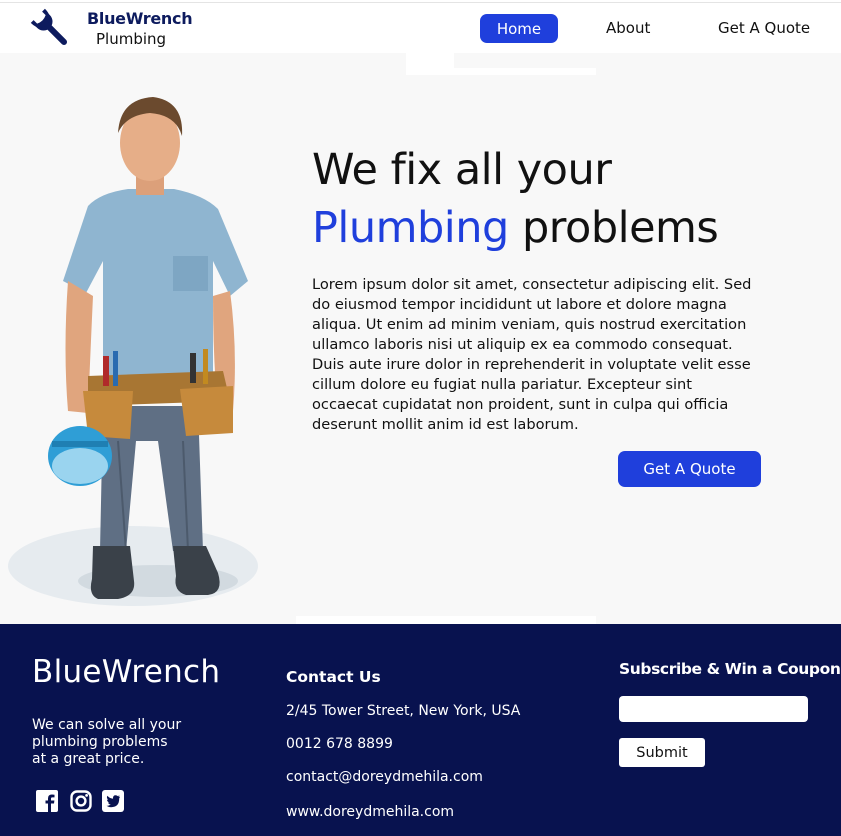 This screenshot has height=836, width=841. What do you see at coordinates (333, 677) in the screenshot?
I see `contact-heading: Contact Us` at bounding box center [333, 677].